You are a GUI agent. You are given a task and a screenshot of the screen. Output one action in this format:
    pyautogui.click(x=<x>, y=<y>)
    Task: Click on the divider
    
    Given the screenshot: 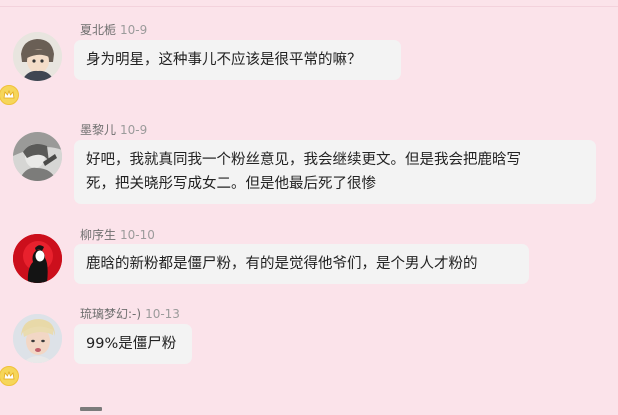 What is the action you would take?
    pyautogui.click(x=309, y=6)
    